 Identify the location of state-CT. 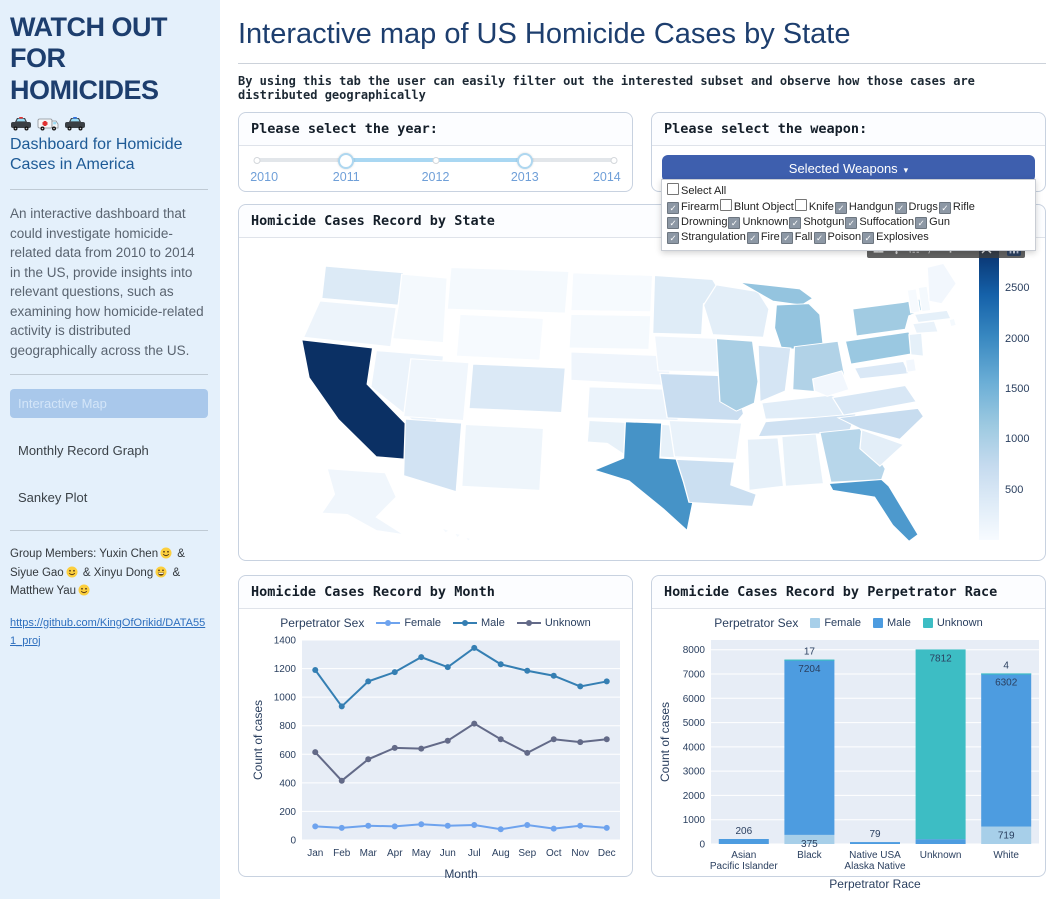
(925, 327).